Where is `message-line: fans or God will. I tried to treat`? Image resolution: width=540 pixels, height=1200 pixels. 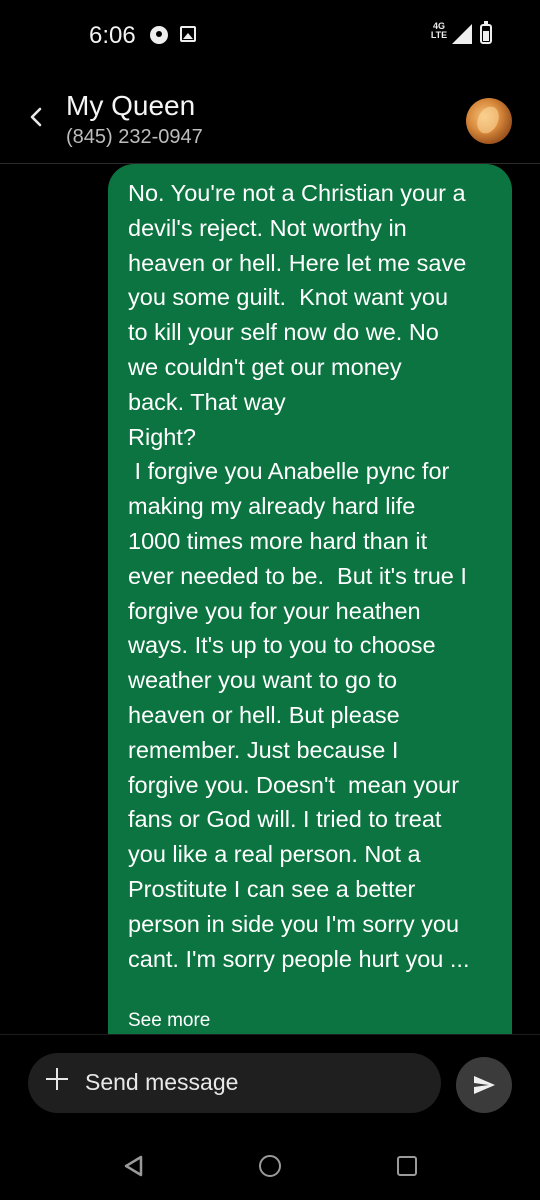 message-line: fans or God will. I tried to treat is located at coordinates (285, 819).